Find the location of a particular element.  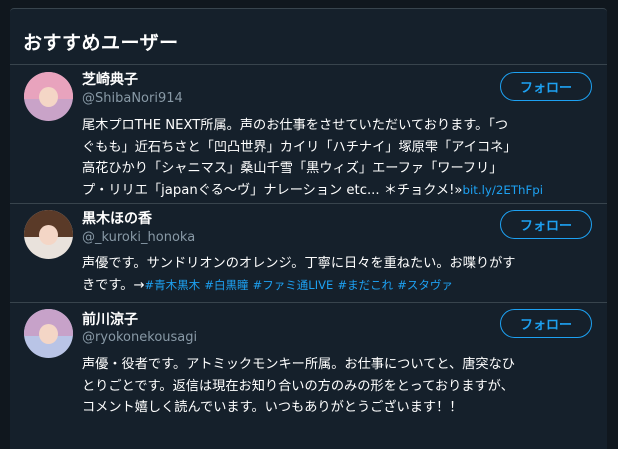

user-name: 芝崎典子 is located at coordinates (110, 79).